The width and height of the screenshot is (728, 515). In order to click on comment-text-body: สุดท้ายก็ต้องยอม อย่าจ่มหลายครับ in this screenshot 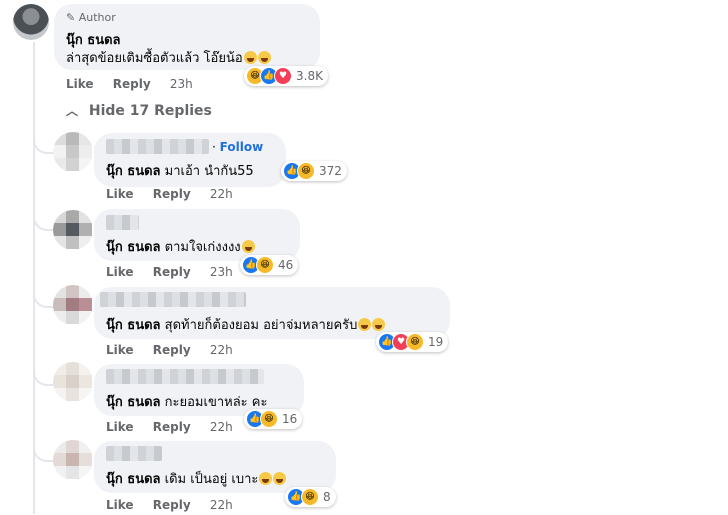, I will do `click(261, 325)`.